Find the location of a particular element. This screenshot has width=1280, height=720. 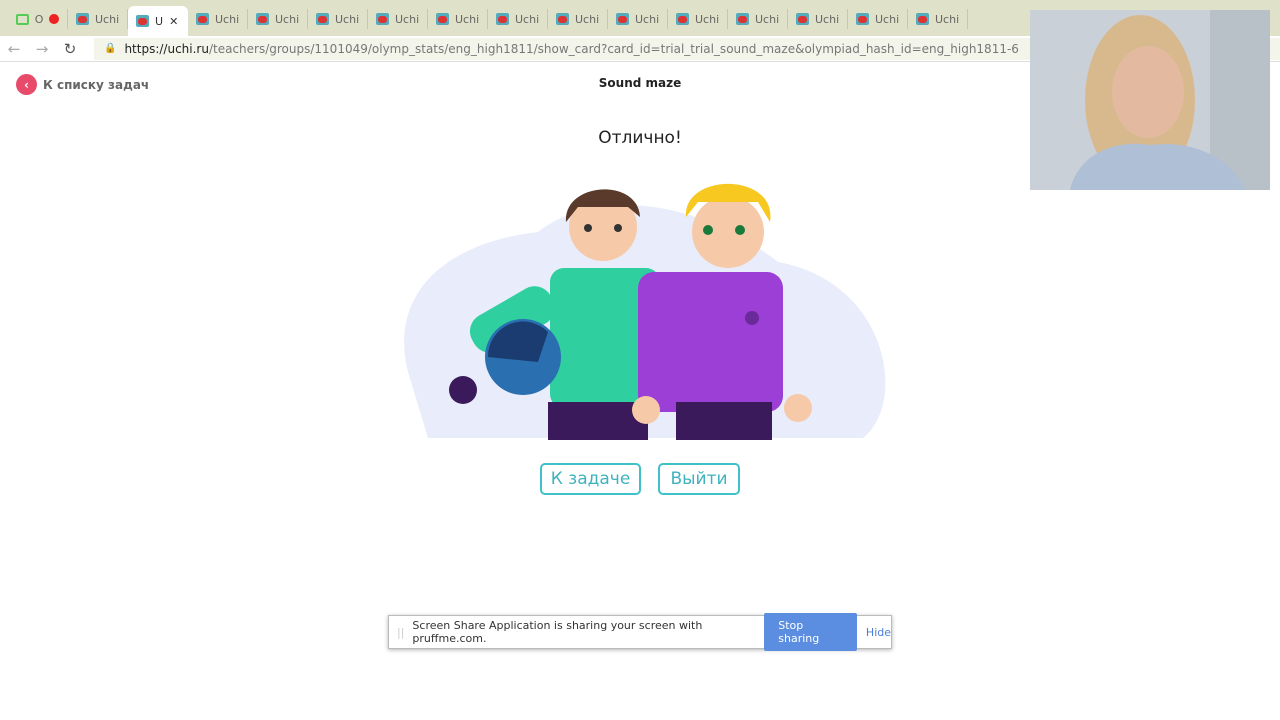

to-task-button: К задаче is located at coordinates (590, 479).